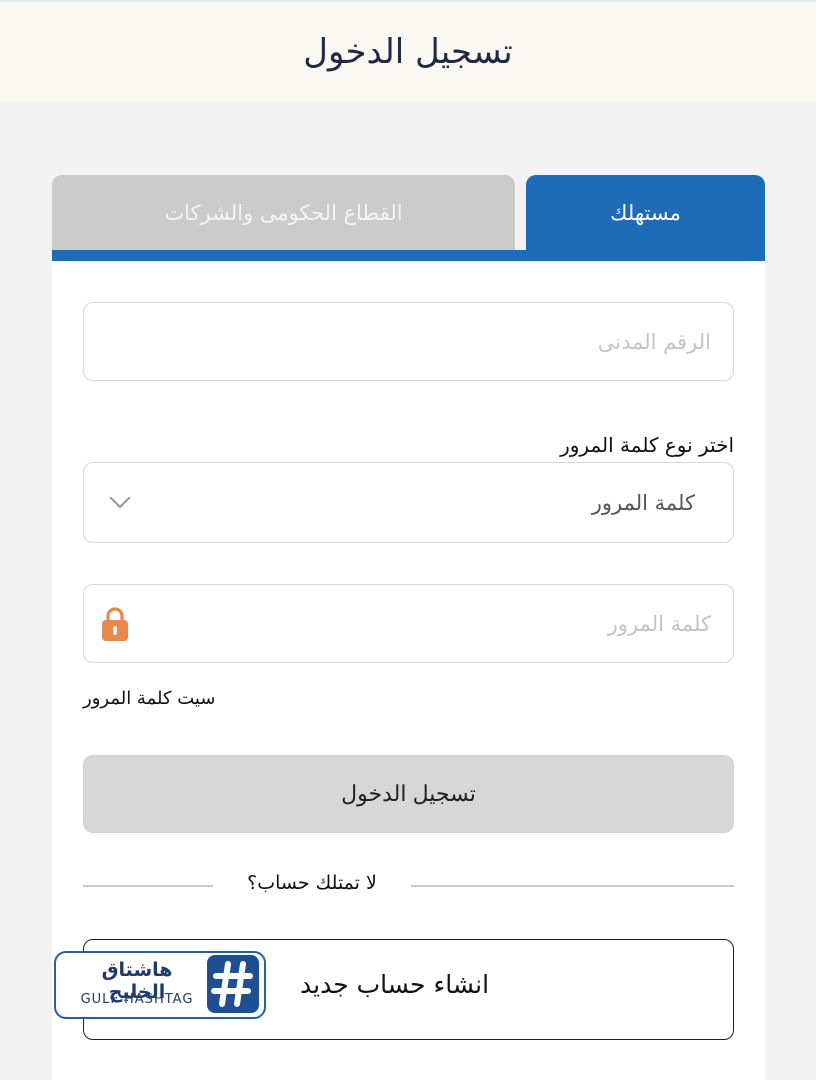 This screenshot has width=816, height=1080. Describe the element at coordinates (149, 698) in the screenshot. I see `forgot-password-link: سيت كلمة المرور` at that location.